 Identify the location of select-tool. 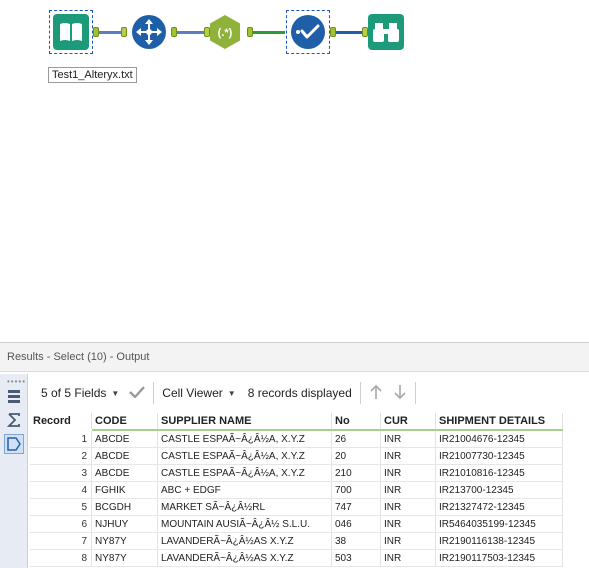
(149, 32).